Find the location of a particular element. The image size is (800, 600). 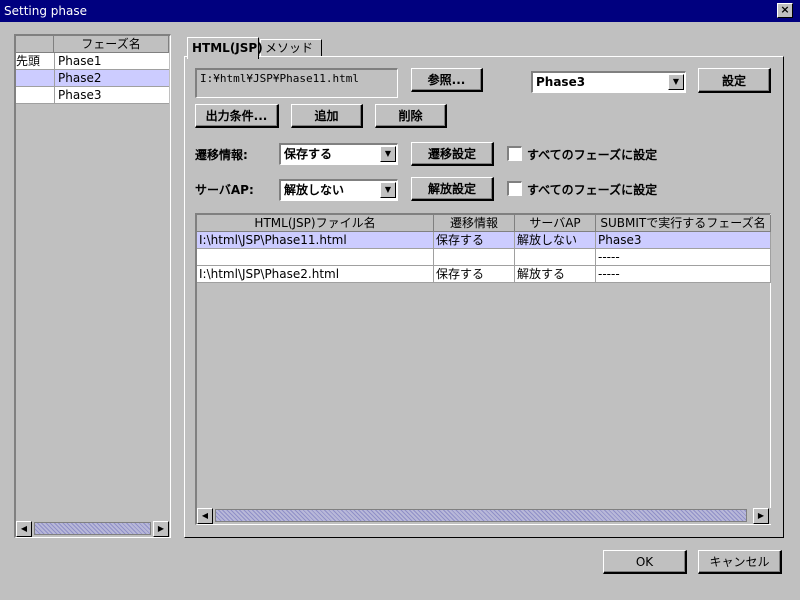

transition-select-value: 保存する is located at coordinates (308, 154).